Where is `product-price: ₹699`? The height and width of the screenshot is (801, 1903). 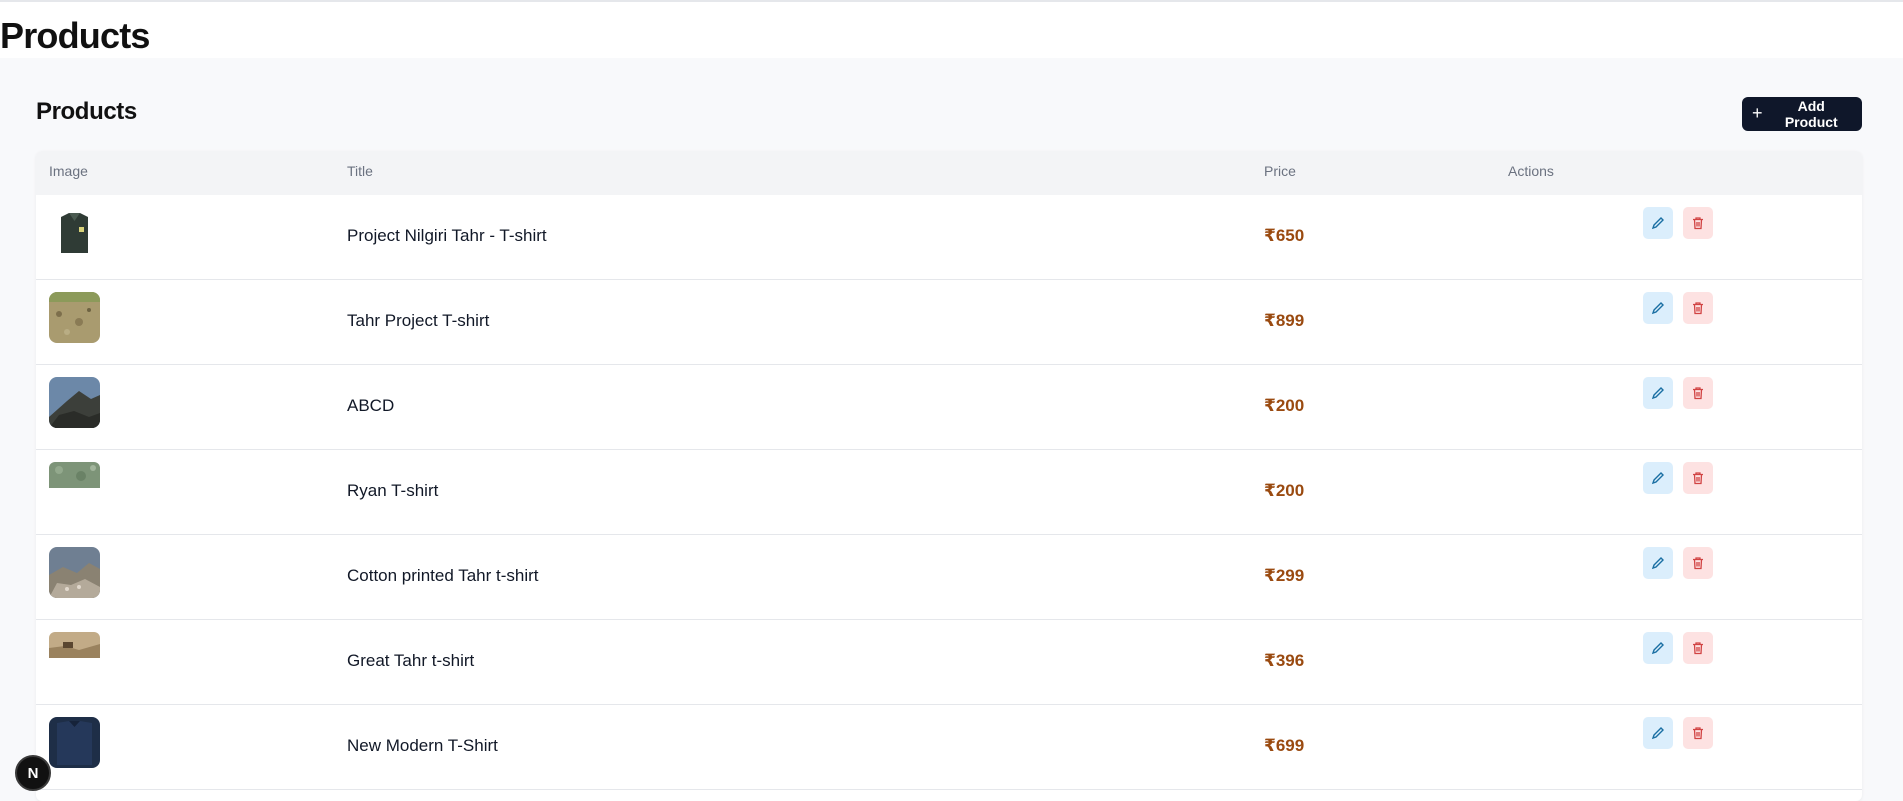 product-price: ₹699 is located at coordinates (1284, 745).